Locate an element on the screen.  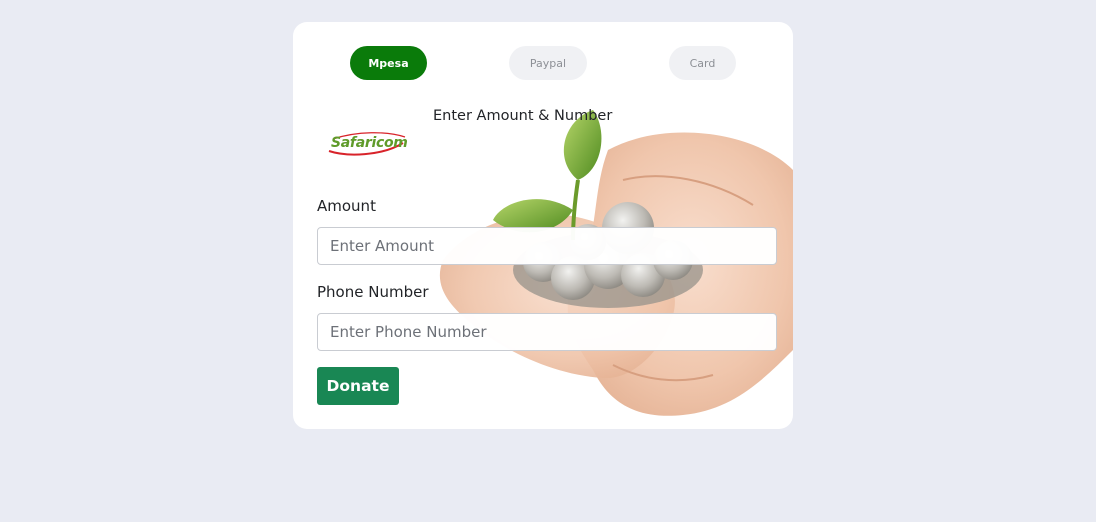
logo-text: Safaricom is located at coordinates (369, 143).